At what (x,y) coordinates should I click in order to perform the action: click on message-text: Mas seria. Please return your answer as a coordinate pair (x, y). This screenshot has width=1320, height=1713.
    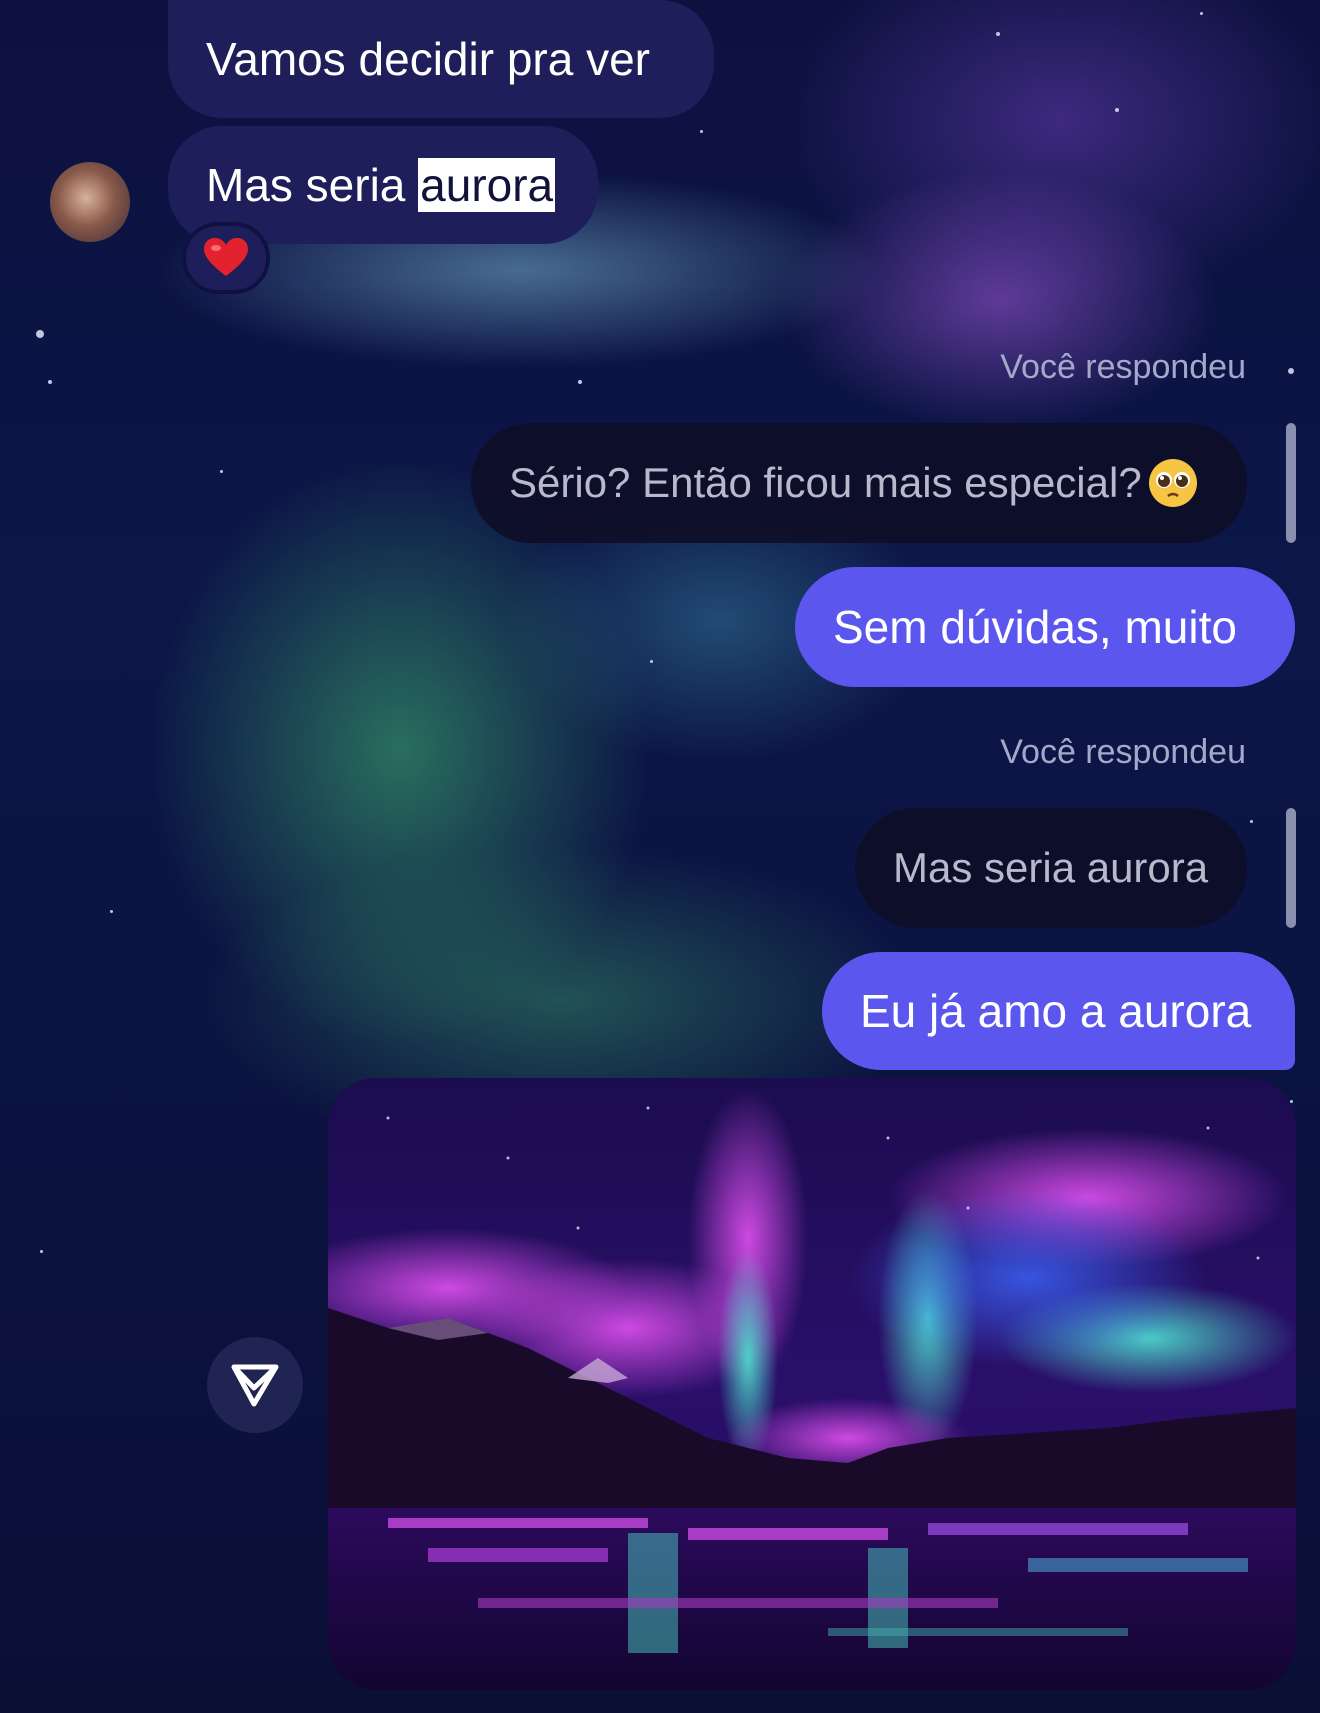
    Looking at the image, I should click on (312, 185).